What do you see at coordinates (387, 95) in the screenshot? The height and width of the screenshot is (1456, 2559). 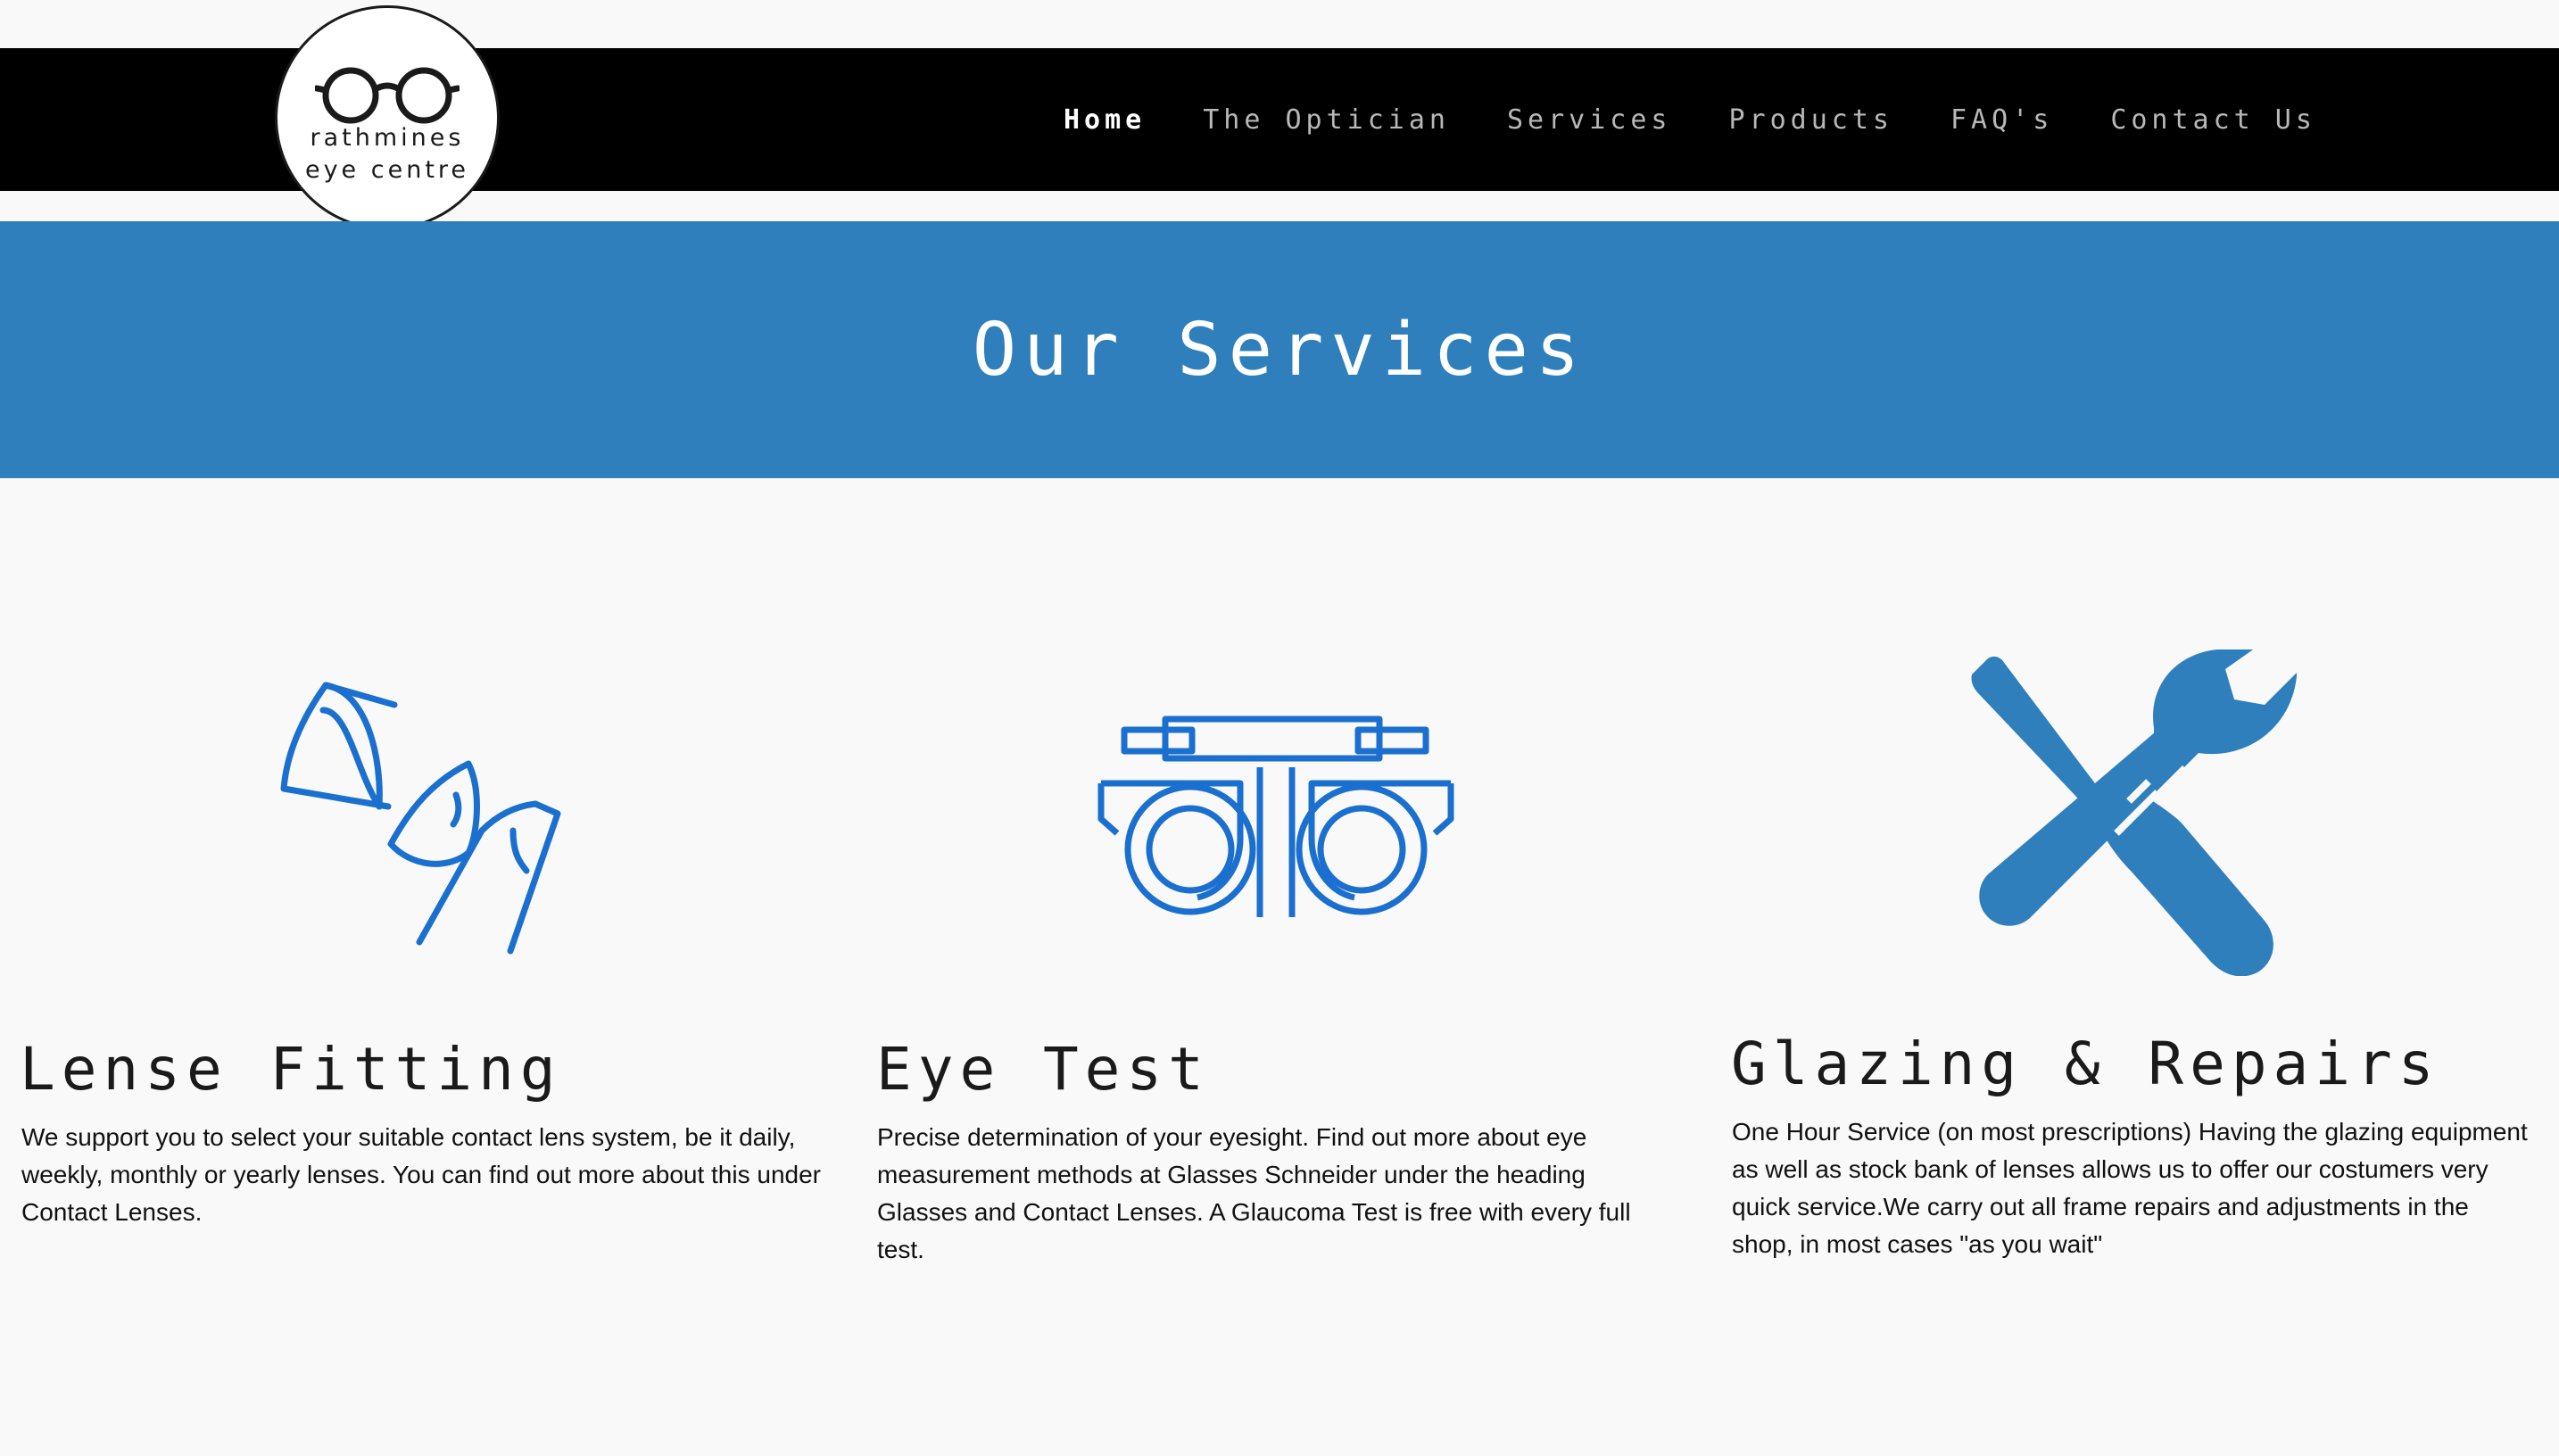 I see `glasses-icon` at bounding box center [387, 95].